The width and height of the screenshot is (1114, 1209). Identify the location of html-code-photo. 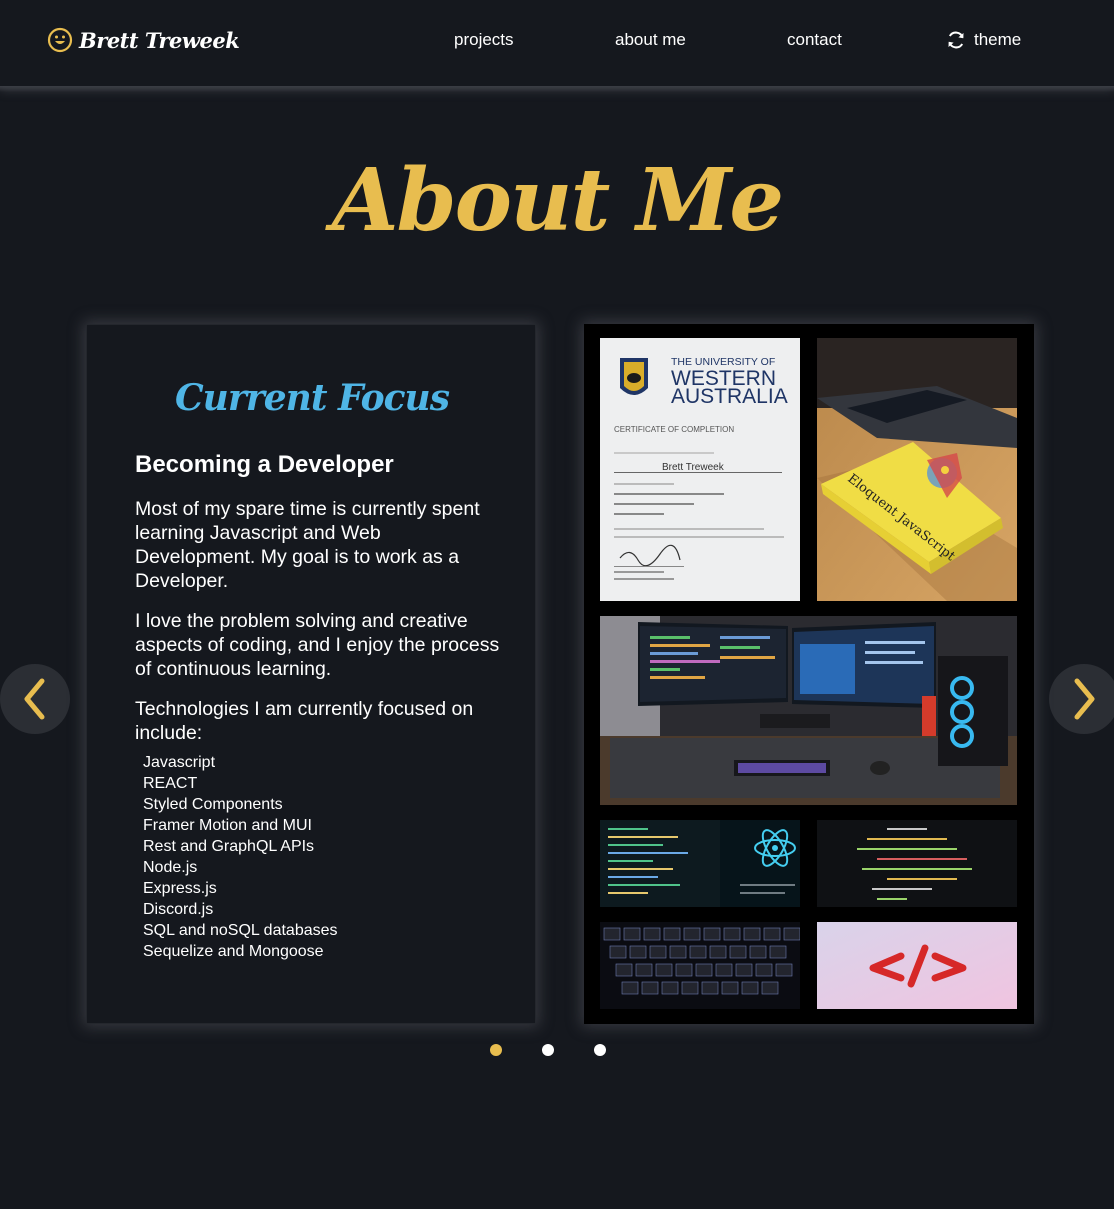
(917, 863).